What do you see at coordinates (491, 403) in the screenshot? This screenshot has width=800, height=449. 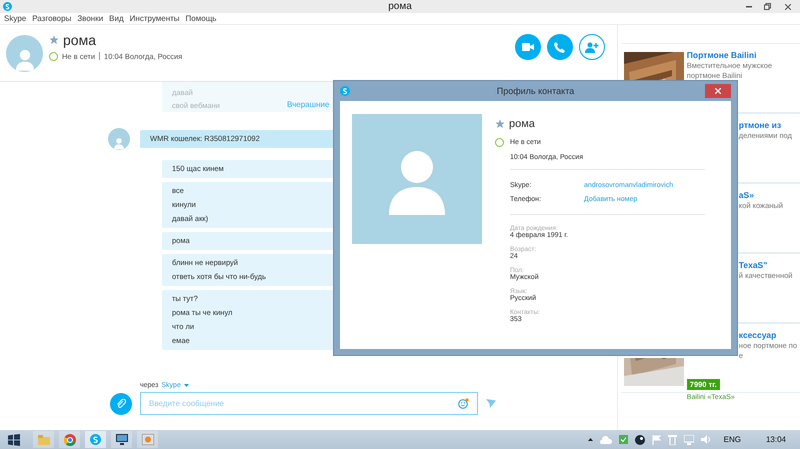 I see `send-icon` at bounding box center [491, 403].